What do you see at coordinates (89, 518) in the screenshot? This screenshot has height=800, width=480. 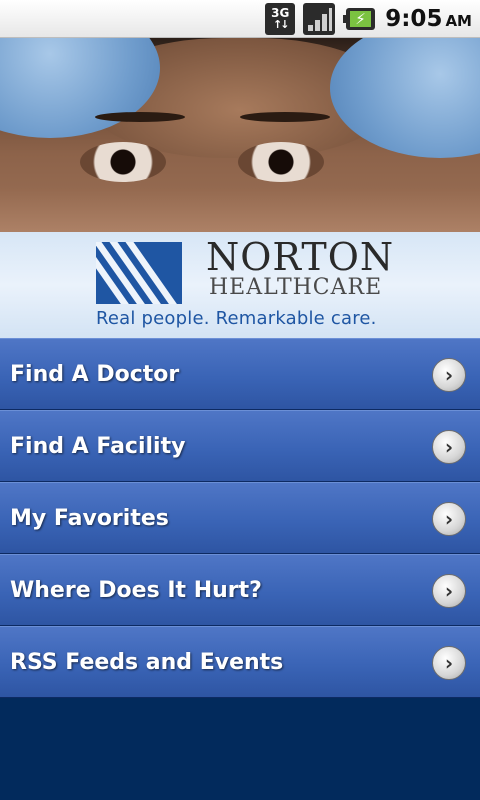 I see `menu-item-label: My Favorites` at bounding box center [89, 518].